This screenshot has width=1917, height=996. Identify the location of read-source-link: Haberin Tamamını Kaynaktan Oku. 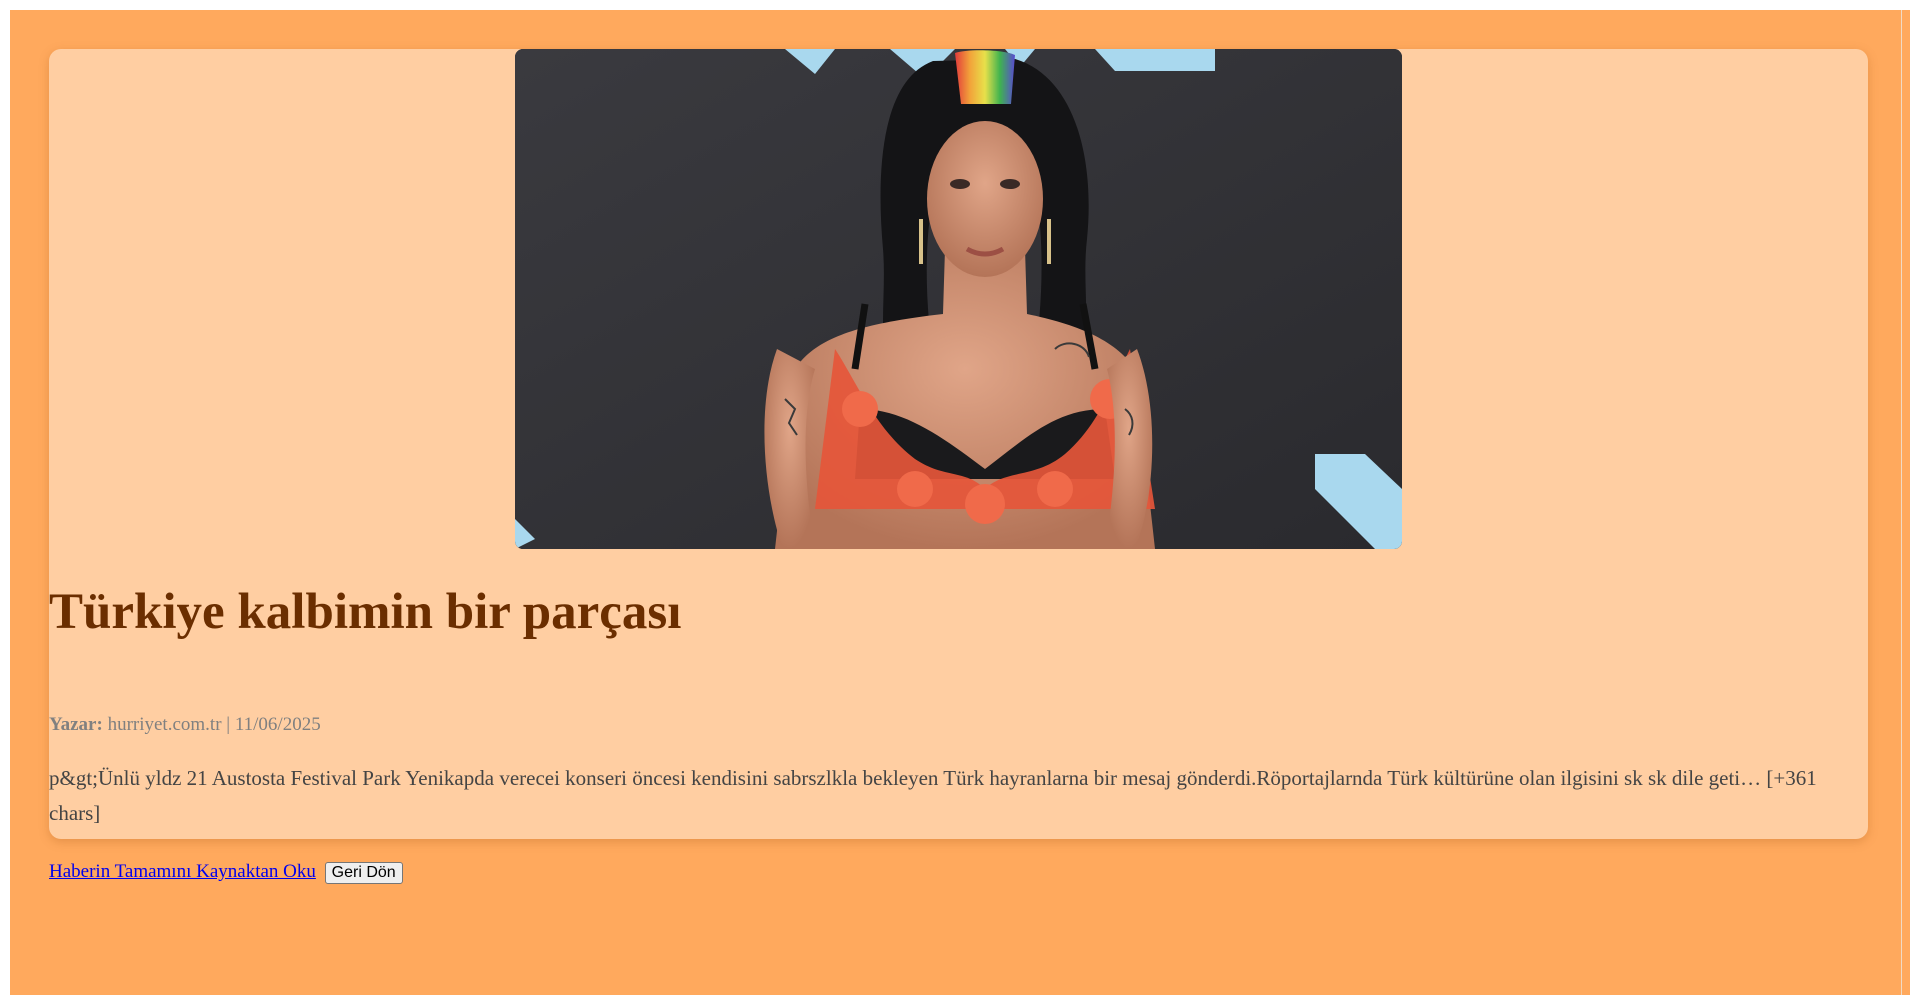
(182, 871).